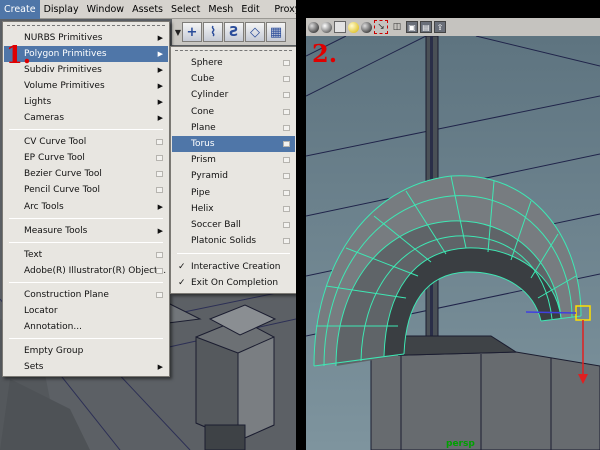  Describe the element at coordinates (147, 9) in the screenshot. I see `menu-assets: Assets` at that location.